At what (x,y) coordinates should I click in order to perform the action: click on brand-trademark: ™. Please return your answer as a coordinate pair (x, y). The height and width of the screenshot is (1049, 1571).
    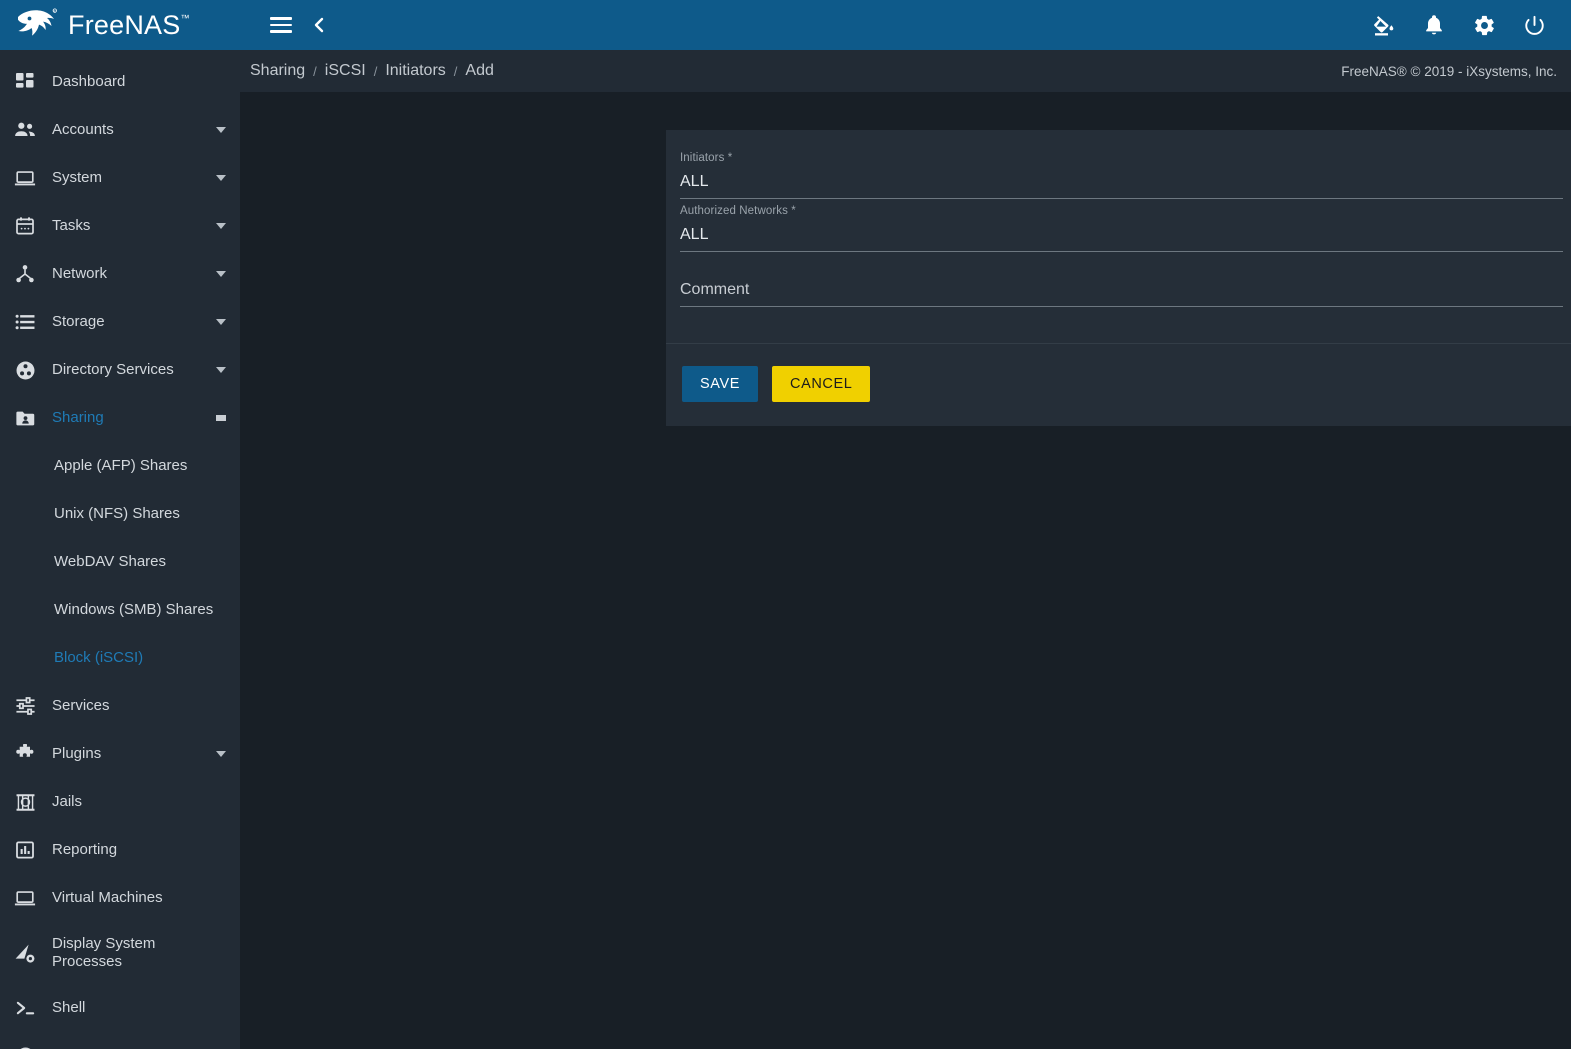
    Looking at the image, I should click on (185, 17).